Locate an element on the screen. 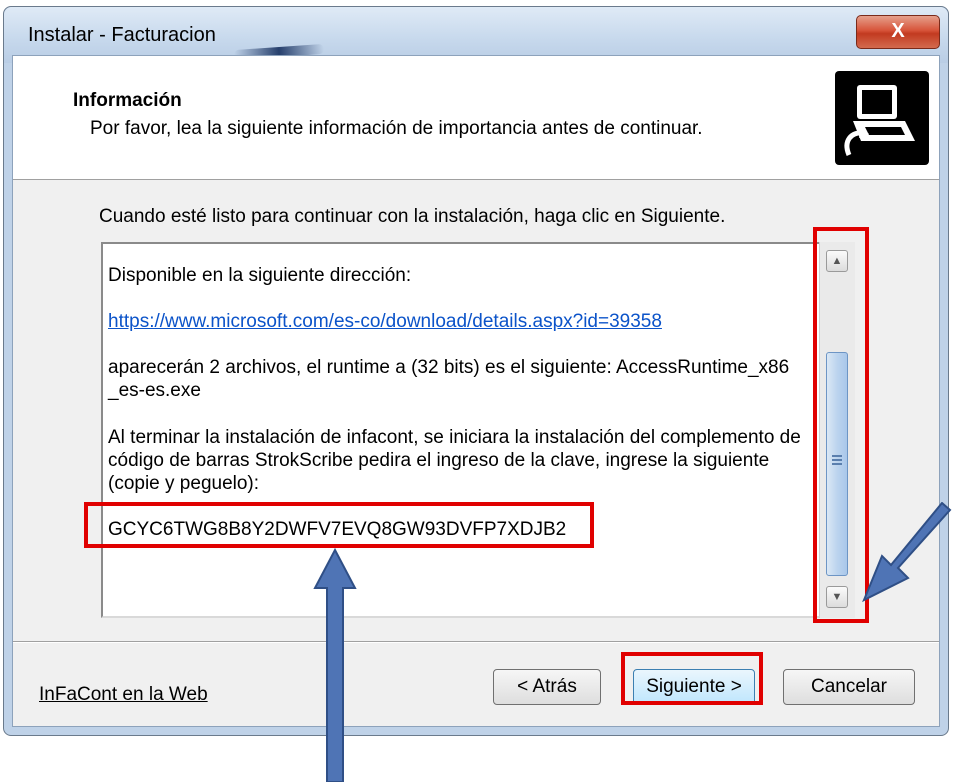 This screenshot has height=782, width=956. next-button-highlight-box is located at coordinates (692, 678).